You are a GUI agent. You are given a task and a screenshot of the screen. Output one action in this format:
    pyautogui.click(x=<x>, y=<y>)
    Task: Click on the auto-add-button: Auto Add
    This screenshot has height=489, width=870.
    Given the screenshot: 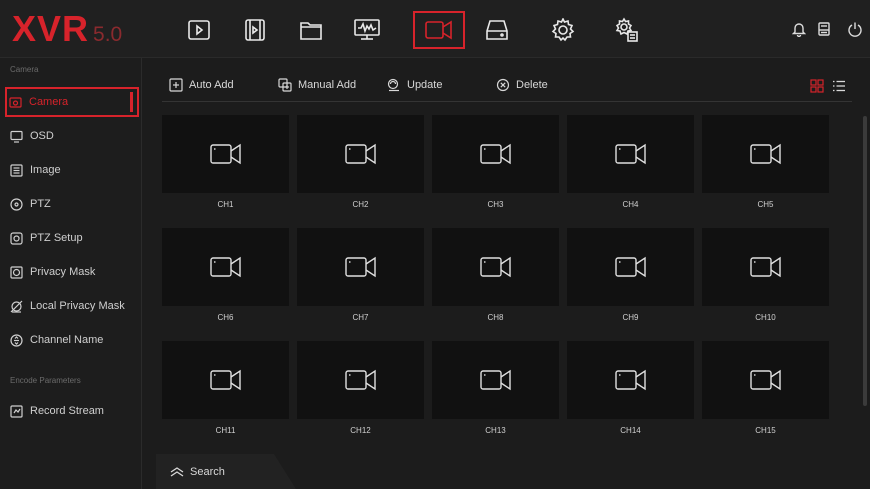 What is the action you would take?
    pyautogui.click(x=201, y=85)
    